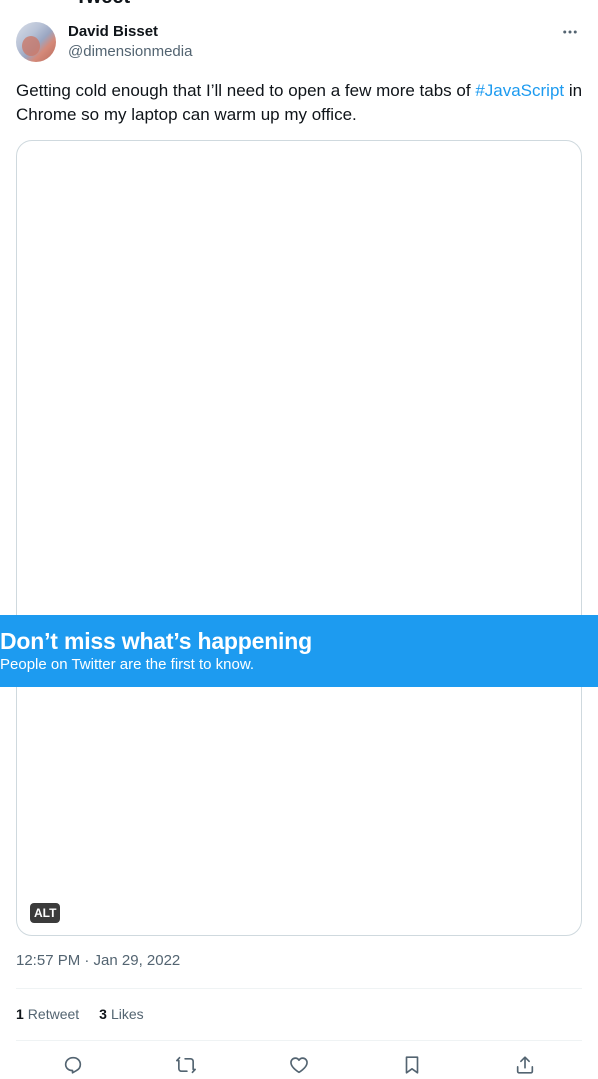  I want to click on retweets-label: Retweet, so click(53, 1014).